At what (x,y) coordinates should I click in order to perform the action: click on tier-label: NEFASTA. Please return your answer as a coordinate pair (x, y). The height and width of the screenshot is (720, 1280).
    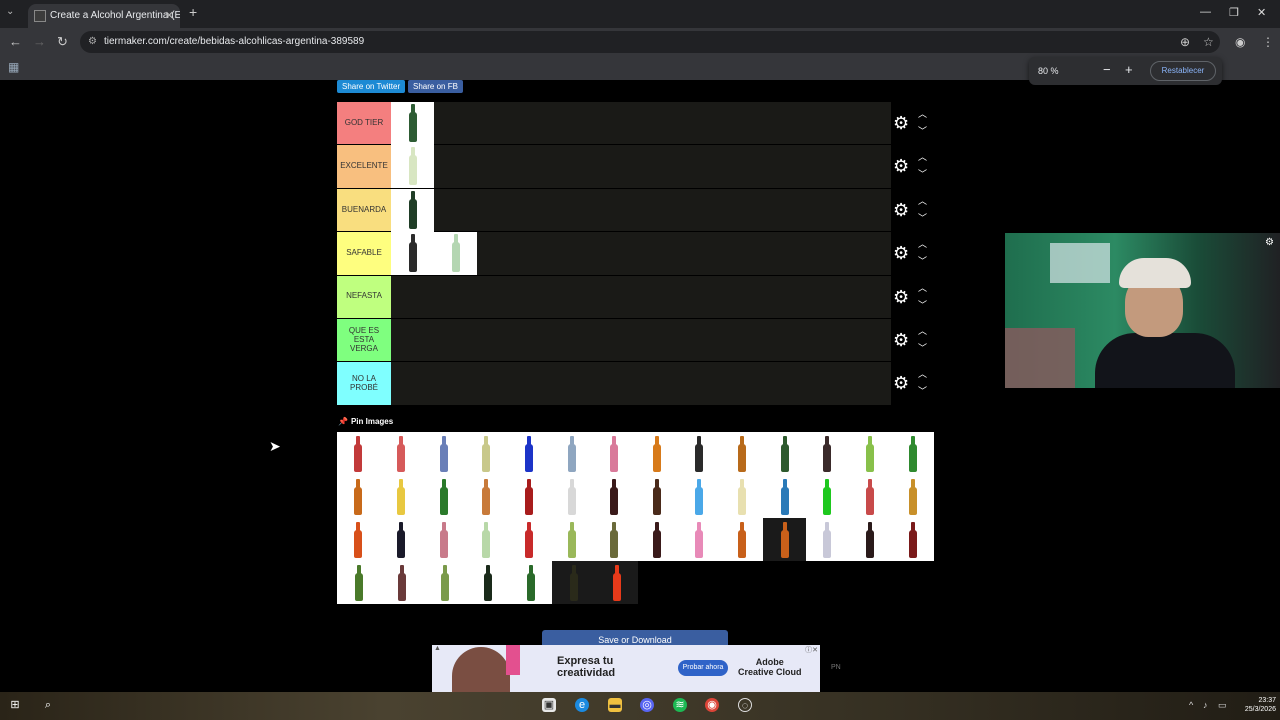
    Looking at the image, I should click on (364, 296).